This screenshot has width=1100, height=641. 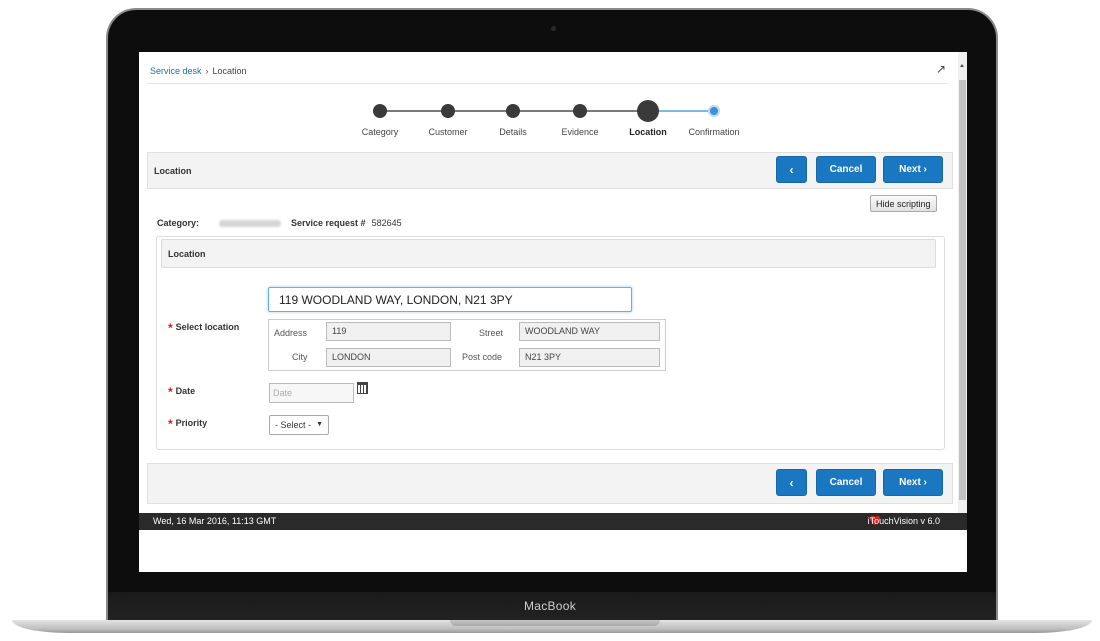 I want to click on step-dot-location, so click(x=648, y=111).